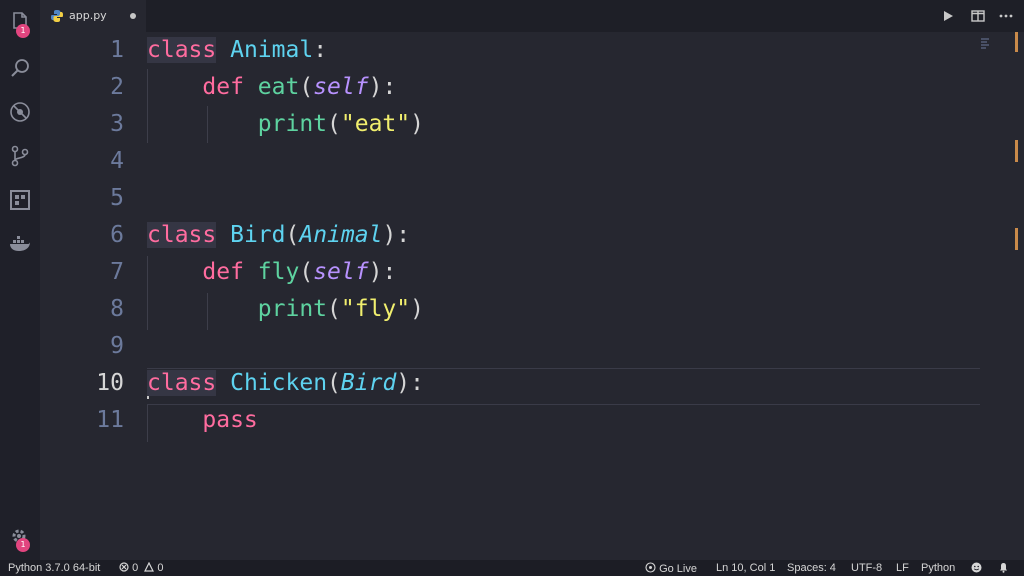 This screenshot has height=576, width=1024. What do you see at coordinates (23, 545) in the screenshot?
I see `settings-badge: 1` at bounding box center [23, 545].